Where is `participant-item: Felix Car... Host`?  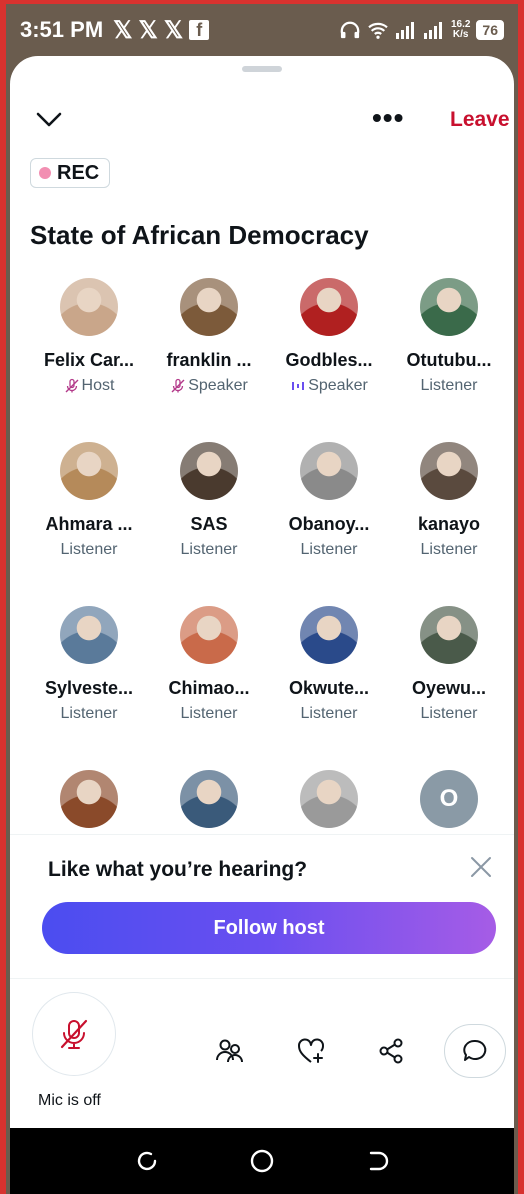
participant-item: Felix Car... Host is located at coordinates (89, 336).